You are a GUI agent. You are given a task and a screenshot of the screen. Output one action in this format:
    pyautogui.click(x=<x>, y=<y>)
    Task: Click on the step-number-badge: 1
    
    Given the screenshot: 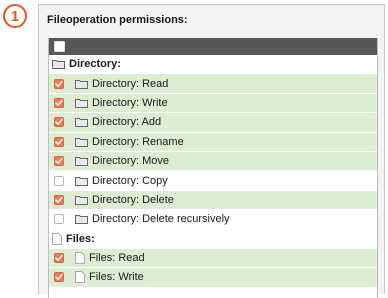 What is the action you would take?
    pyautogui.click(x=15, y=16)
    